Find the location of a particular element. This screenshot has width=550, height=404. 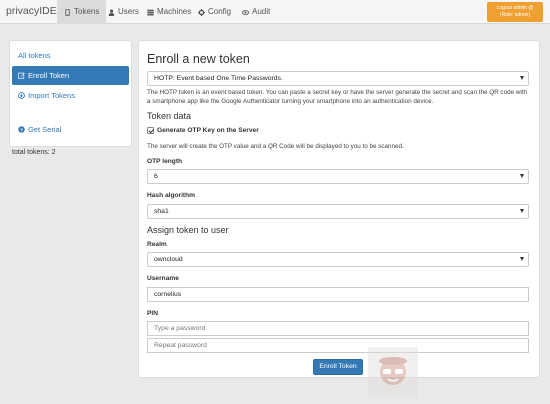

genkey-row: Generate OTP Key on the Server is located at coordinates (203, 130).